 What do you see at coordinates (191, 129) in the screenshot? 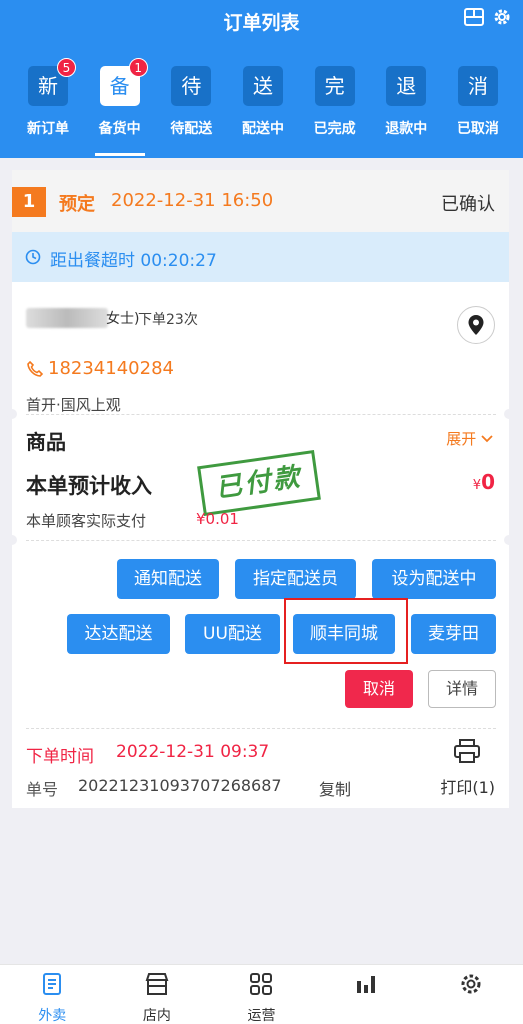
I see `tab-label: 待配送` at bounding box center [191, 129].